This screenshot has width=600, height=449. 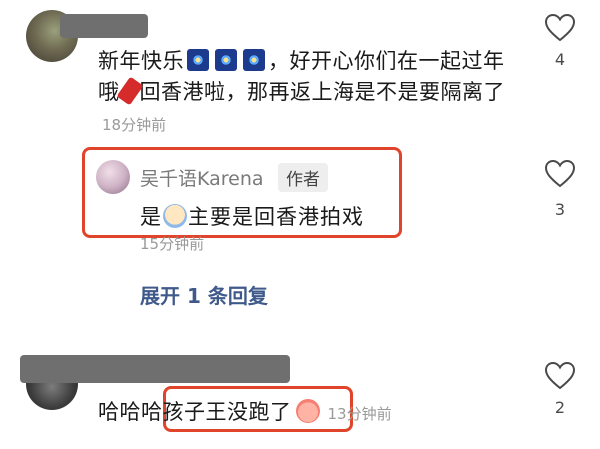 I want to click on reply-author-name: 吴千语Karena, so click(x=202, y=177).